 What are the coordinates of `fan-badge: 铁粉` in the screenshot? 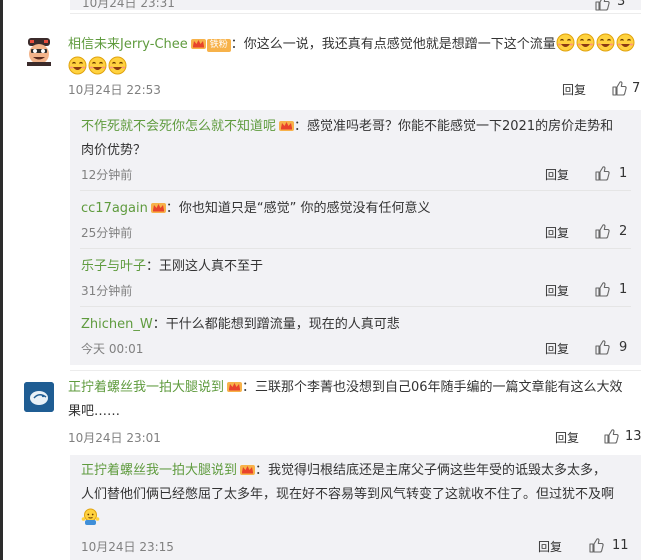 It's located at (218, 45).